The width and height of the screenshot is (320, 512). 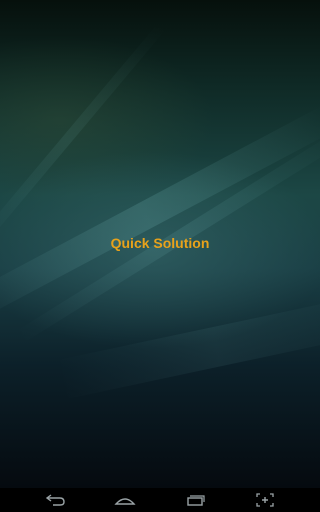 I want to click on recent-apps-button, so click(x=195, y=500).